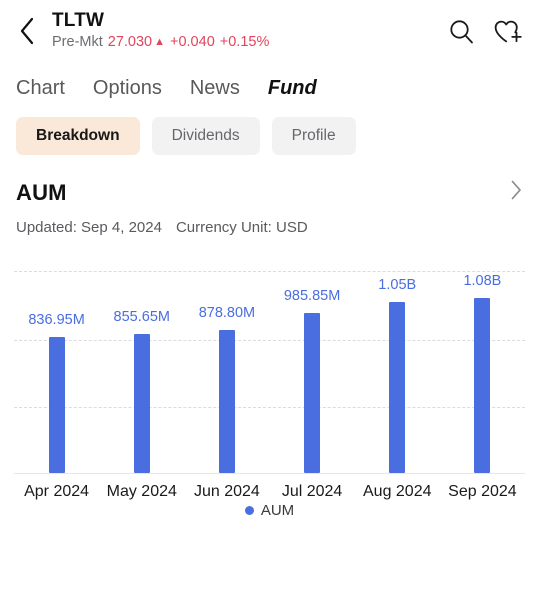 This screenshot has height=589, width=539. Describe the element at coordinates (215, 90) in the screenshot. I see `tab-news: News` at that location.